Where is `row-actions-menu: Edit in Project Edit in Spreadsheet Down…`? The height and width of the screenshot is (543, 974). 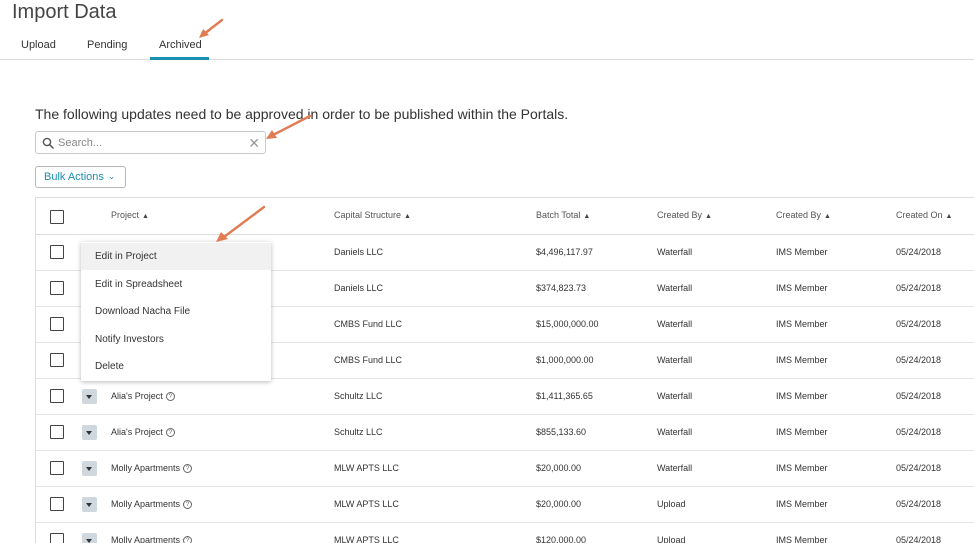
row-actions-menu: Edit in Project Edit in Spreadsheet Down… is located at coordinates (176, 311).